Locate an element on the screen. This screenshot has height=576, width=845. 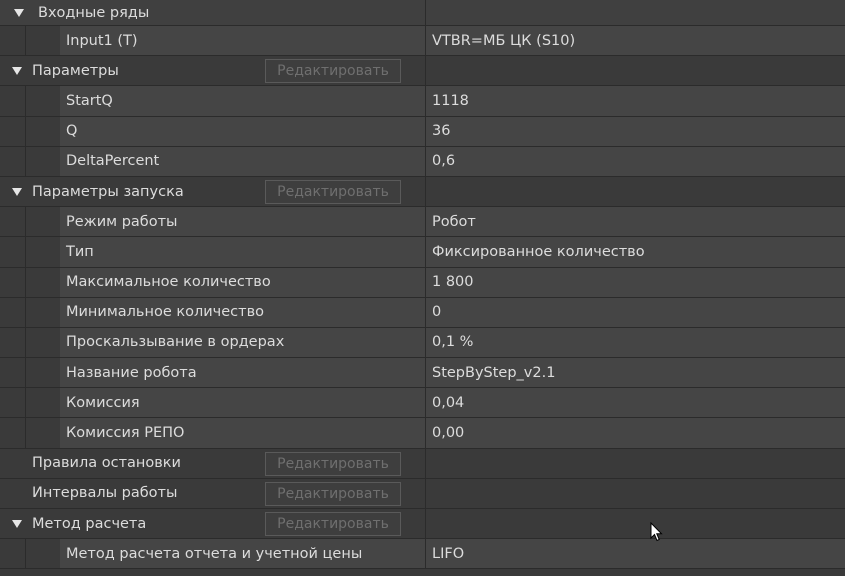
group-title: Интервалы работы is located at coordinates (105, 493).